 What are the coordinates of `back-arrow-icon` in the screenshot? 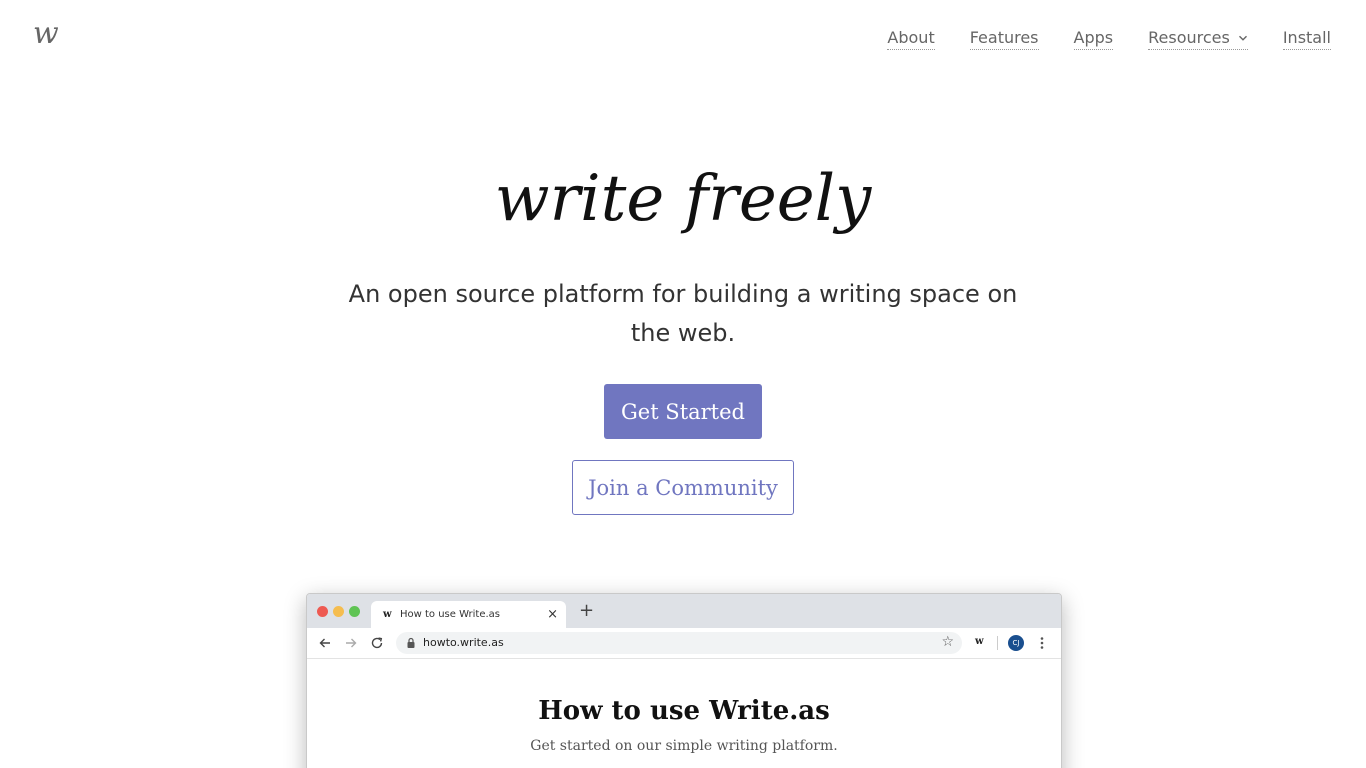 It's located at (324, 643).